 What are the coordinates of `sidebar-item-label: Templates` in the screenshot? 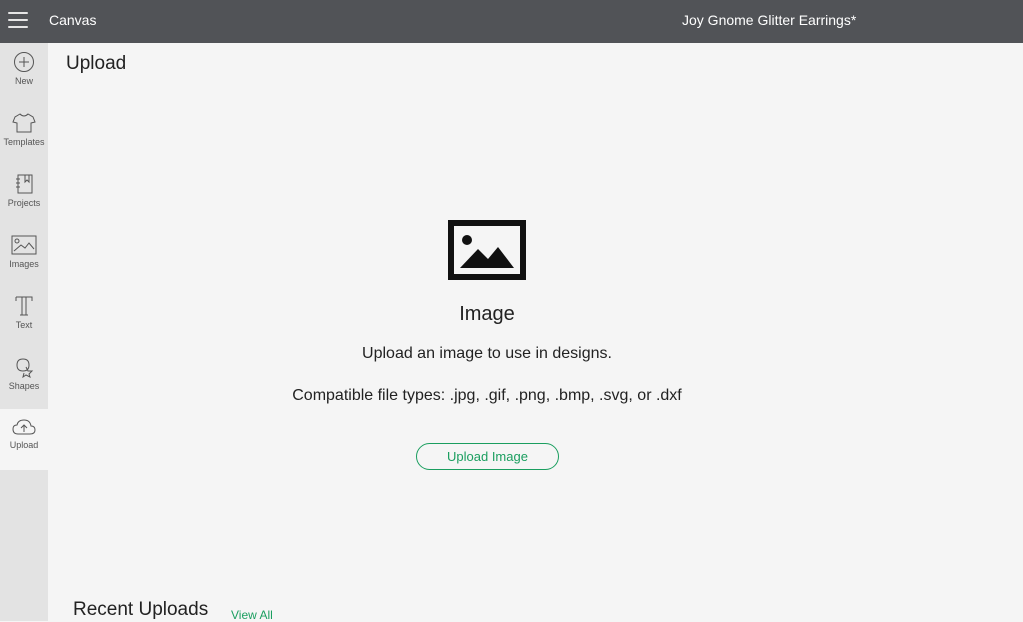 It's located at (24, 142).